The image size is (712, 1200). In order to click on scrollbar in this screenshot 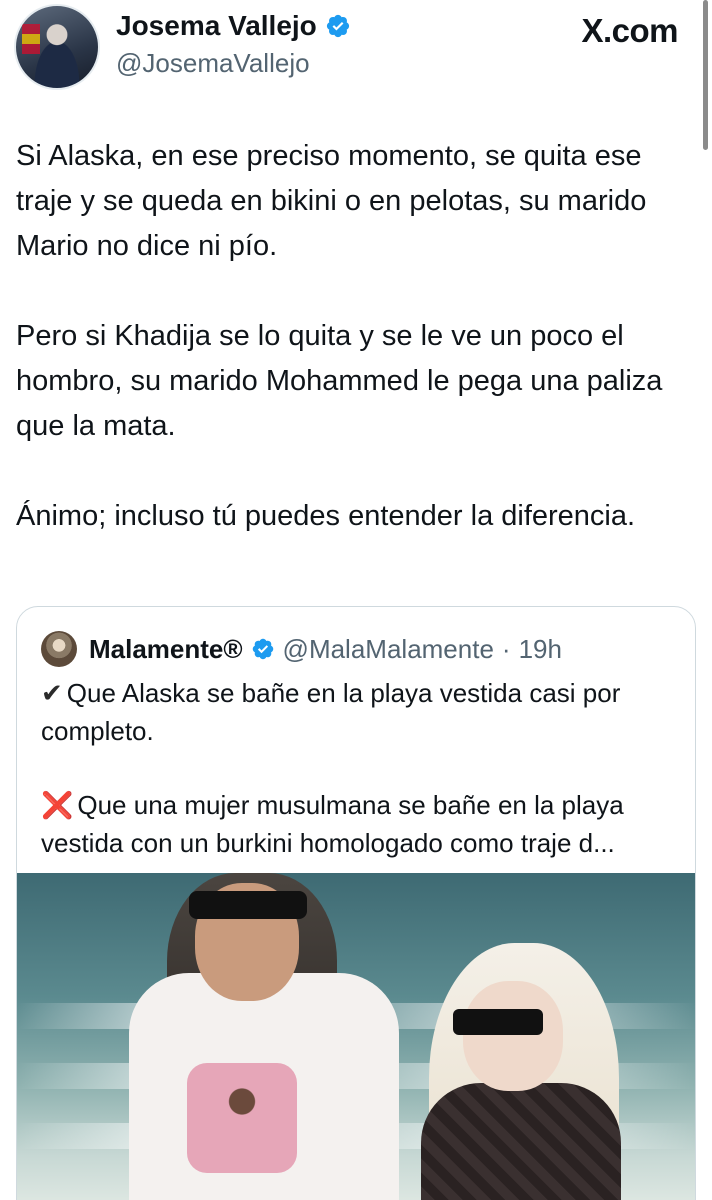, I will do `click(705, 75)`.